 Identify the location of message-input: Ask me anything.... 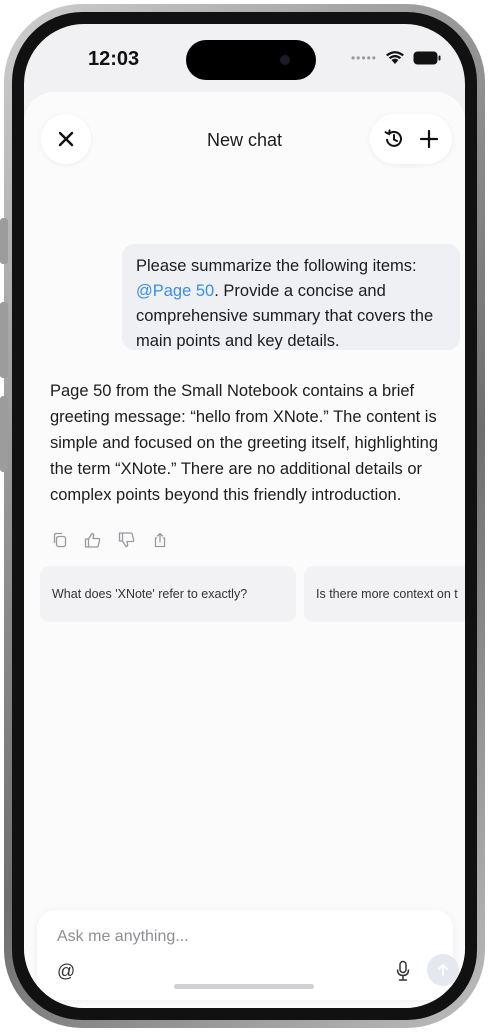
(123, 937).